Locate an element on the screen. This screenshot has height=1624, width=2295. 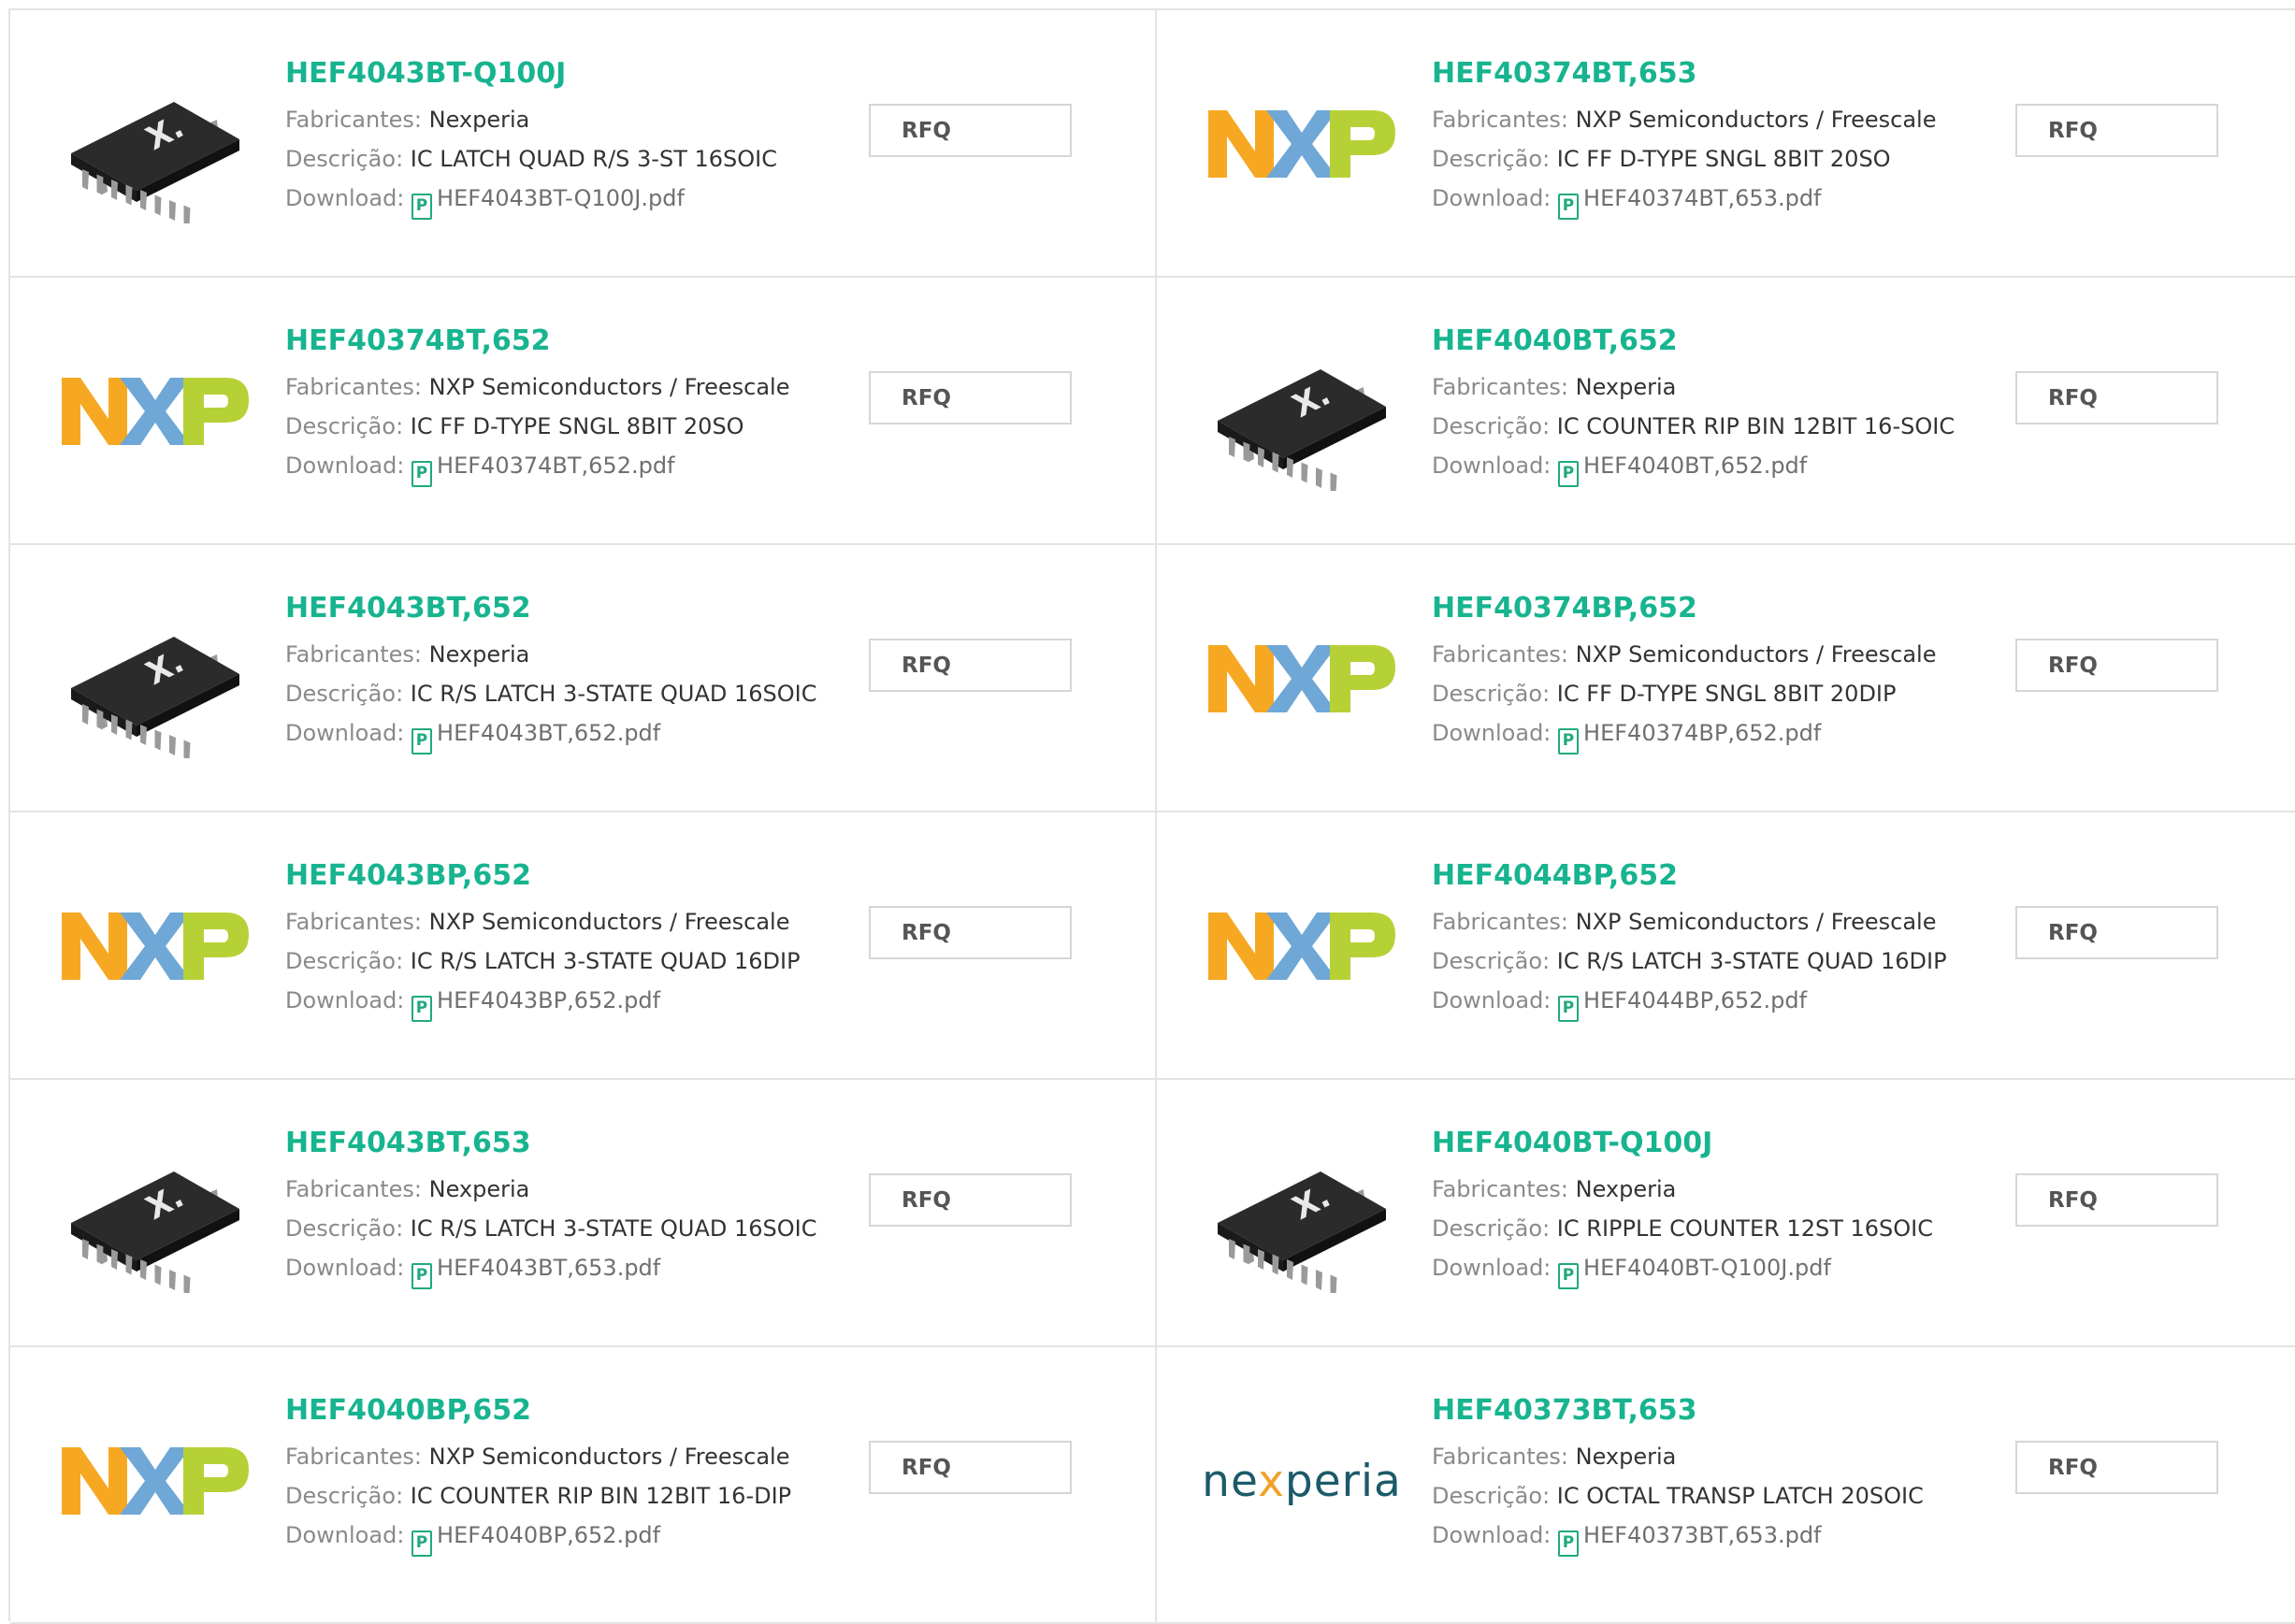
datasheet-link: P HEF4043BP,652.pdf is located at coordinates (536, 1004).